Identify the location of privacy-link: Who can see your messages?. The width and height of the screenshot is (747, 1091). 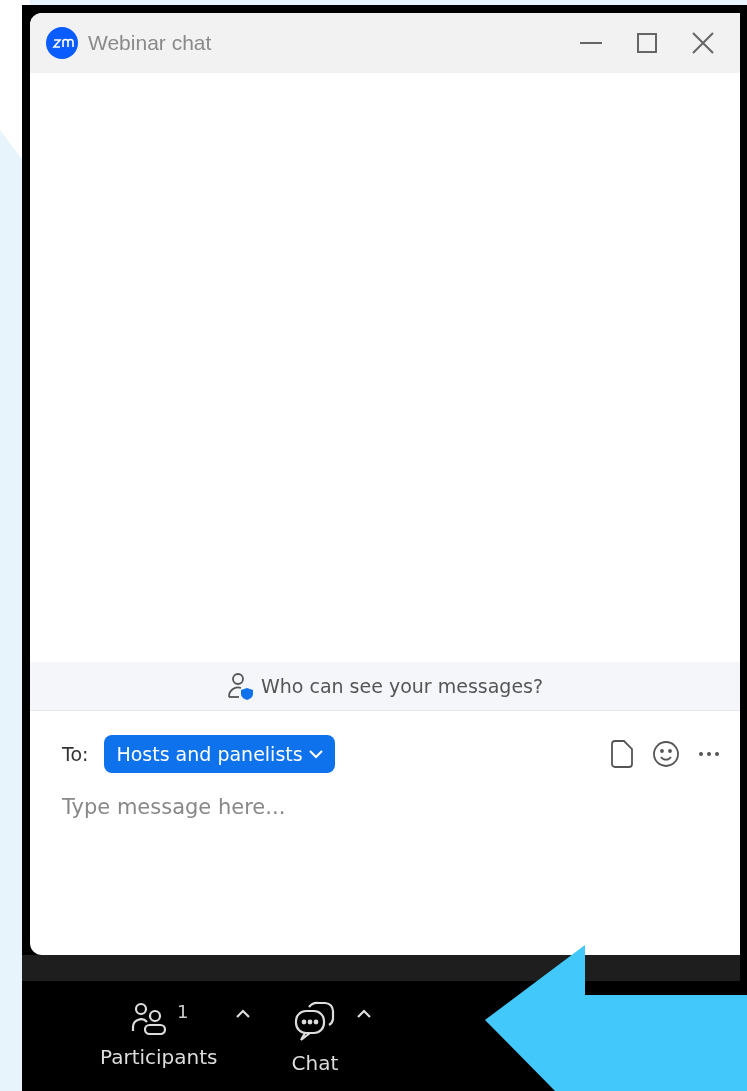
(402, 686).